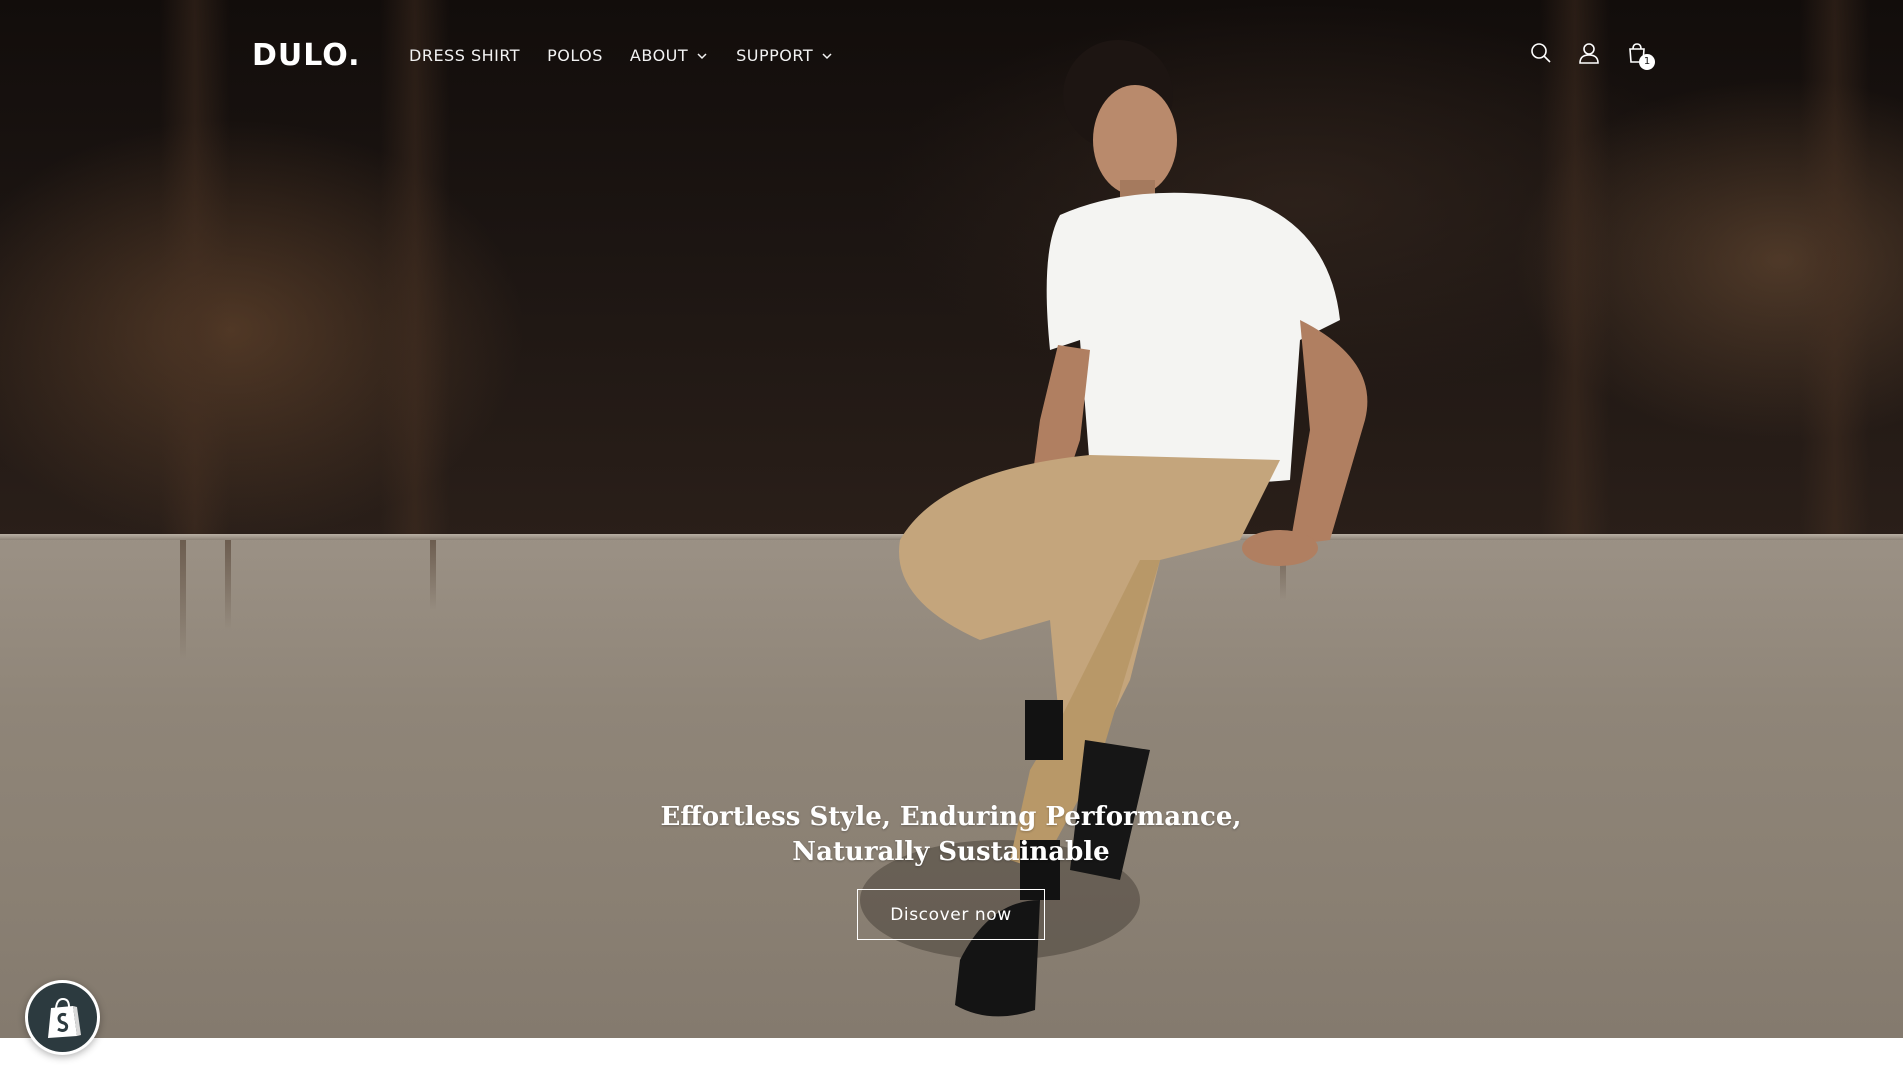  What do you see at coordinates (951, 914) in the screenshot?
I see `discover-now-button: Discover now` at bounding box center [951, 914].